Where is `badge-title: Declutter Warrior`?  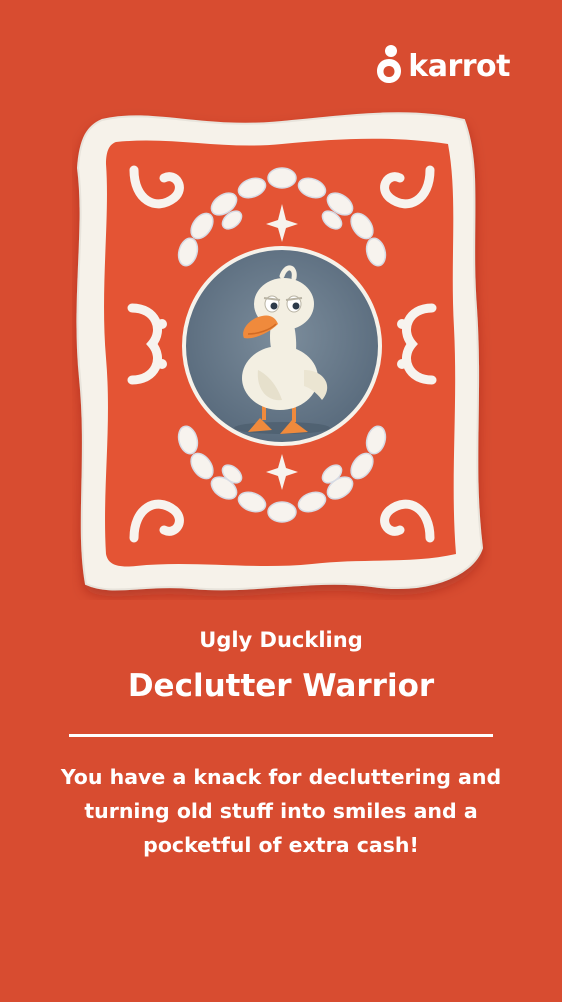 badge-title: Declutter Warrior is located at coordinates (281, 686).